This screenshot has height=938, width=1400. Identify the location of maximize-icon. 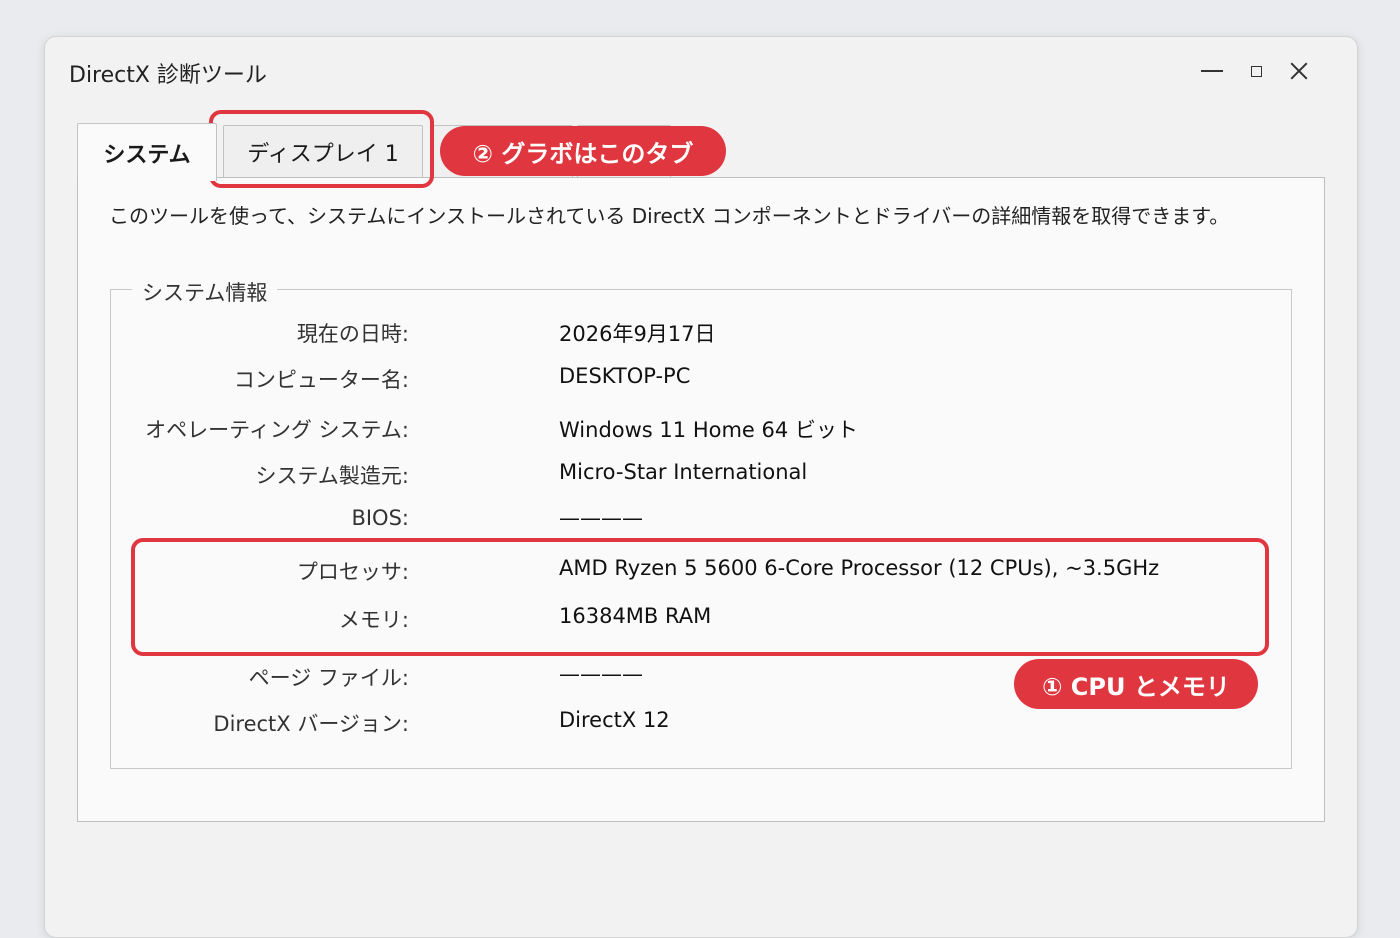
(1257, 71).